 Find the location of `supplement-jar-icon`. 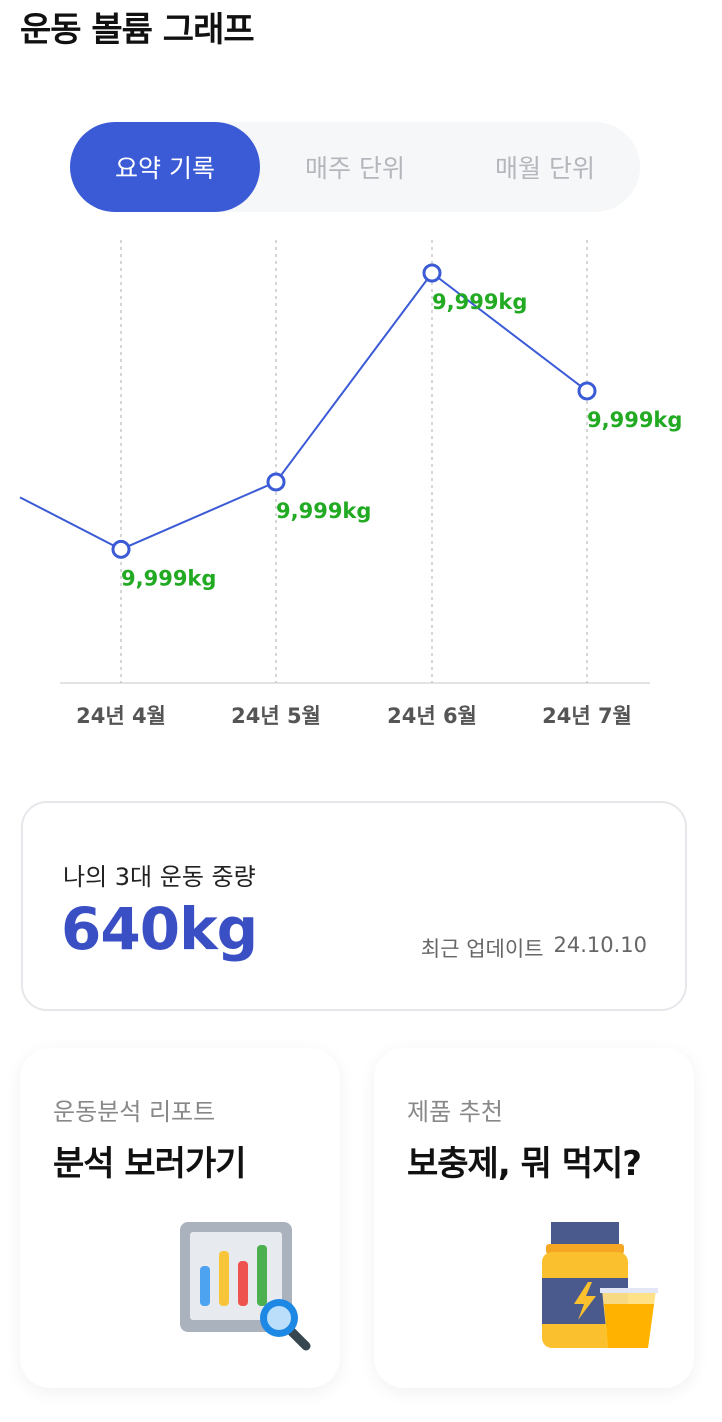

supplement-jar-icon is located at coordinates (600, 1285).